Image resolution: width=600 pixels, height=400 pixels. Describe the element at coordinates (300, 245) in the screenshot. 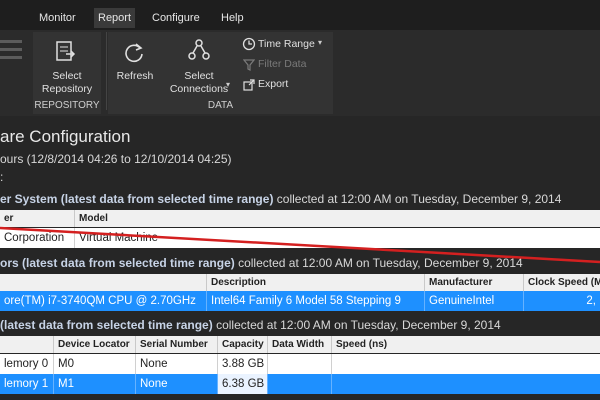

I see `annotation-line` at that location.